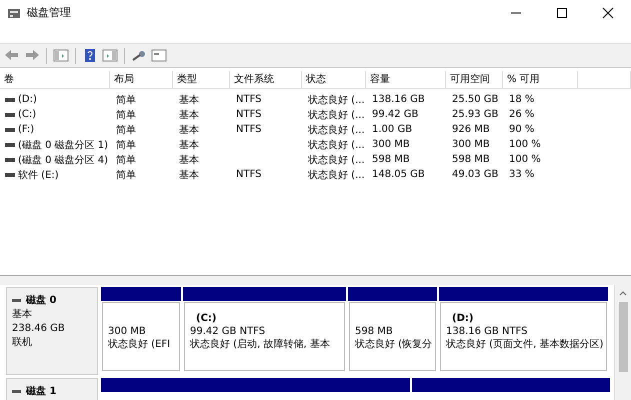 Image resolution: width=631 pixels, height=400 pixels. I want to click on table-cell: 99.42 GB, so click(395, 114).